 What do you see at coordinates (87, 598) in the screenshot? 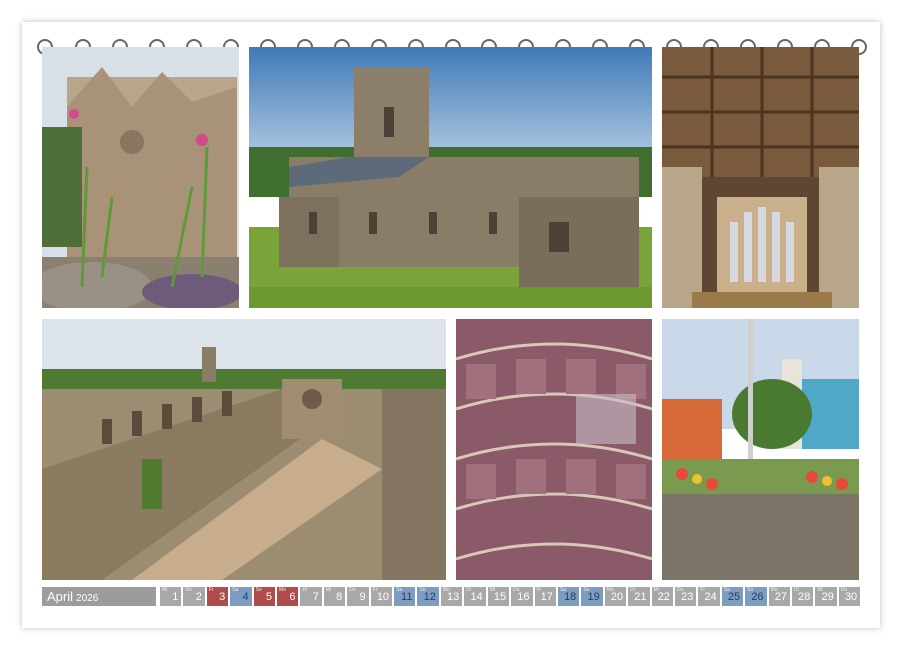
I see `year-label: 2026` at bounding box center [87, 598].